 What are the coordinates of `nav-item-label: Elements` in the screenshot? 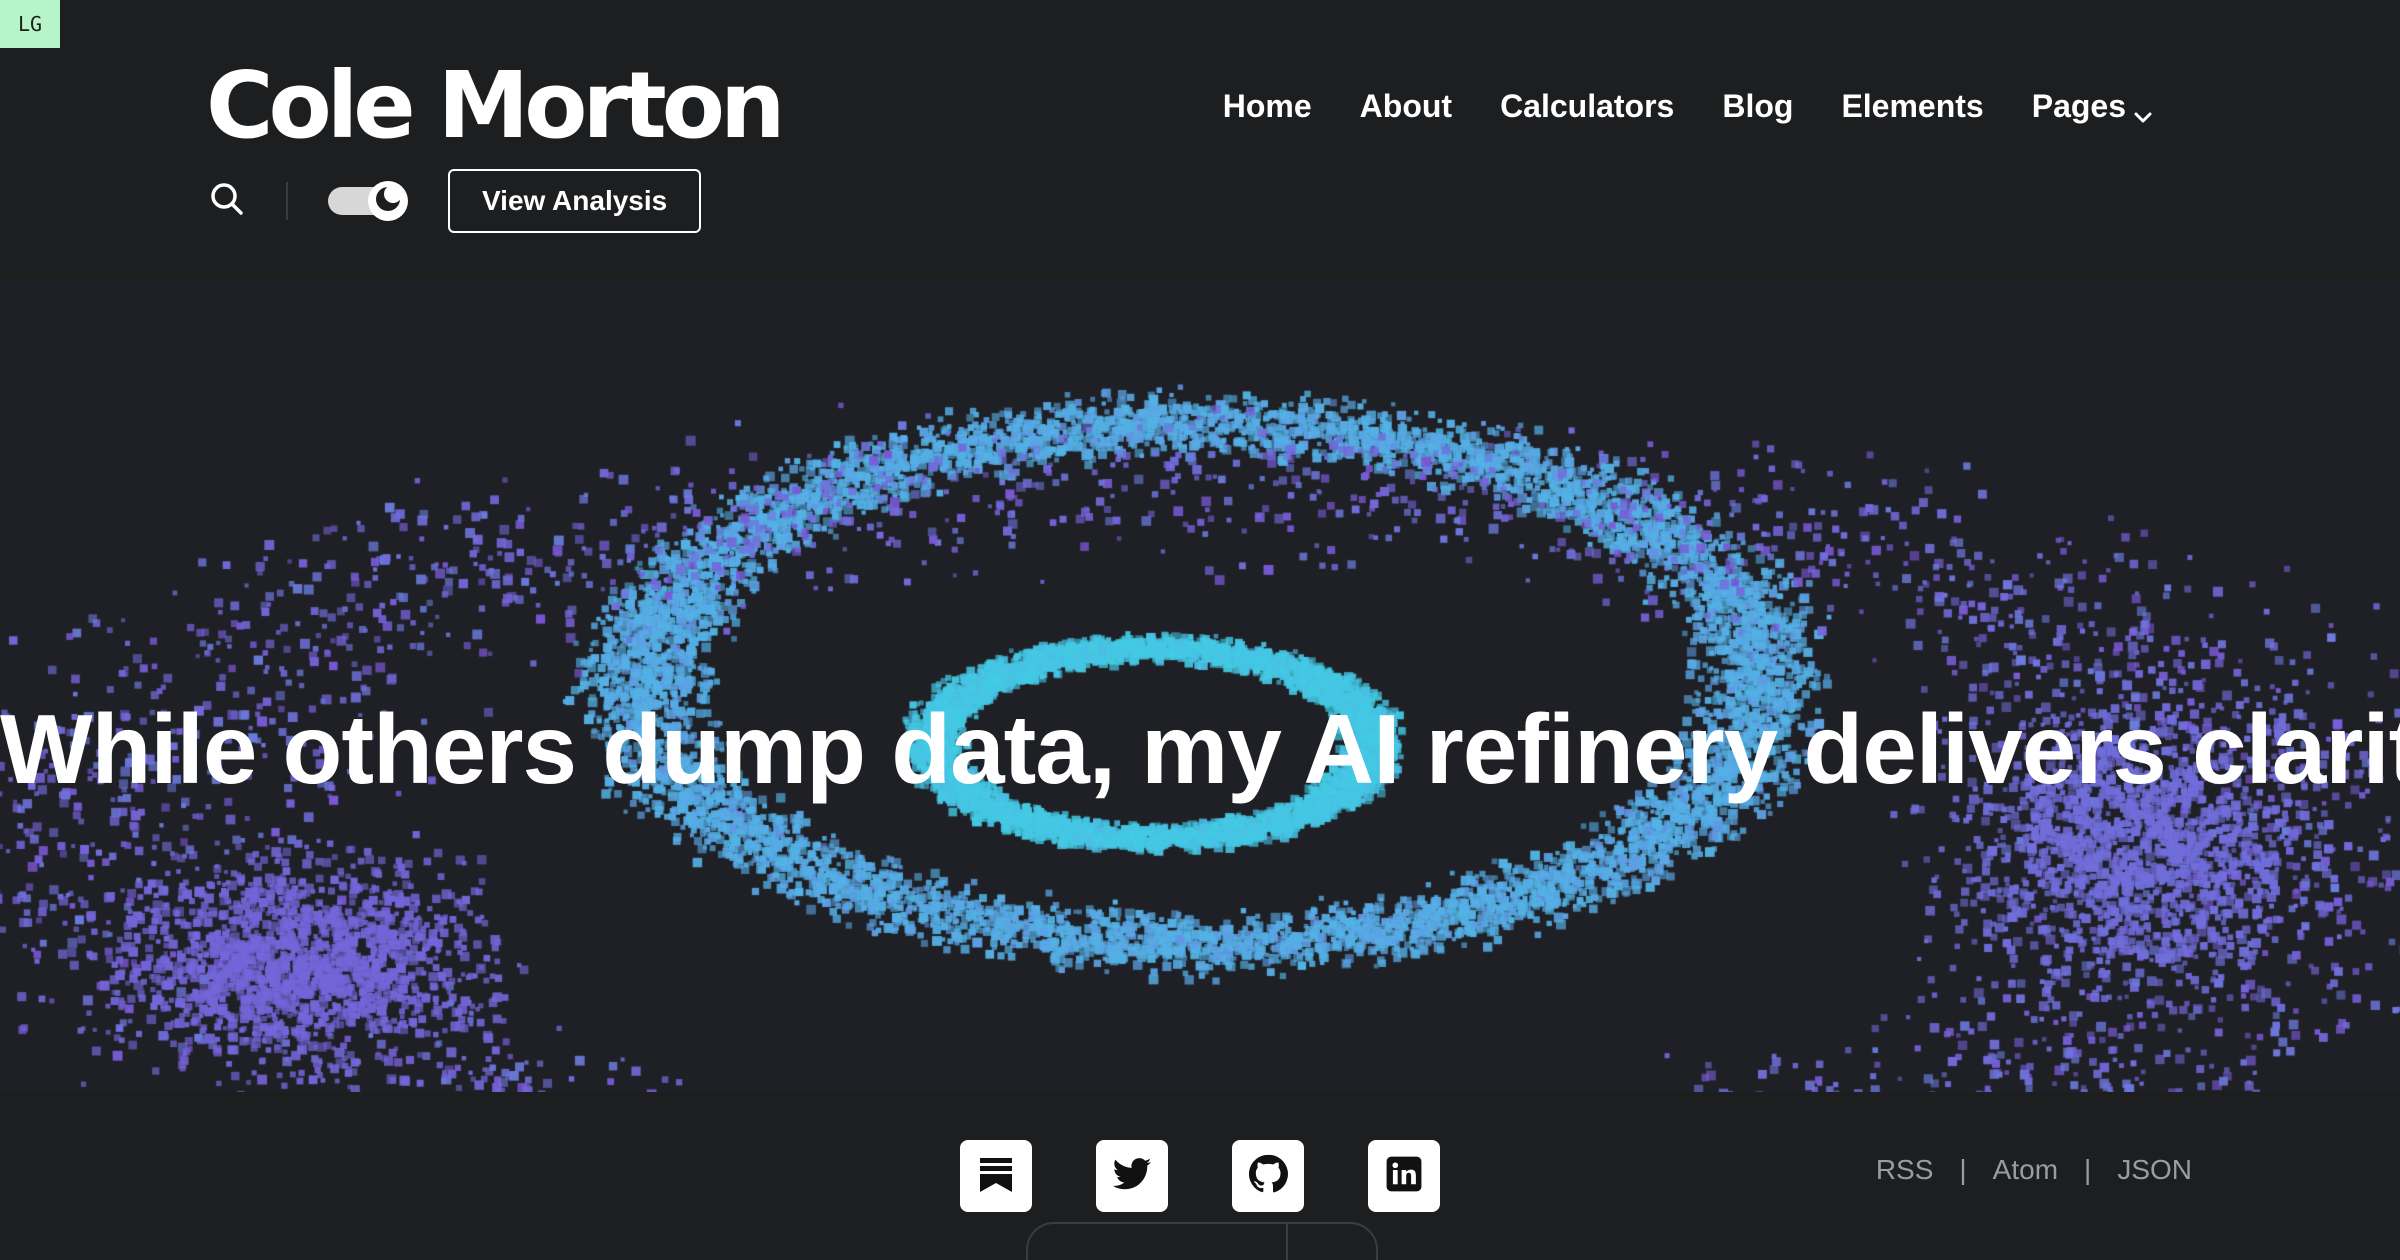 It's located at (1912, 106).